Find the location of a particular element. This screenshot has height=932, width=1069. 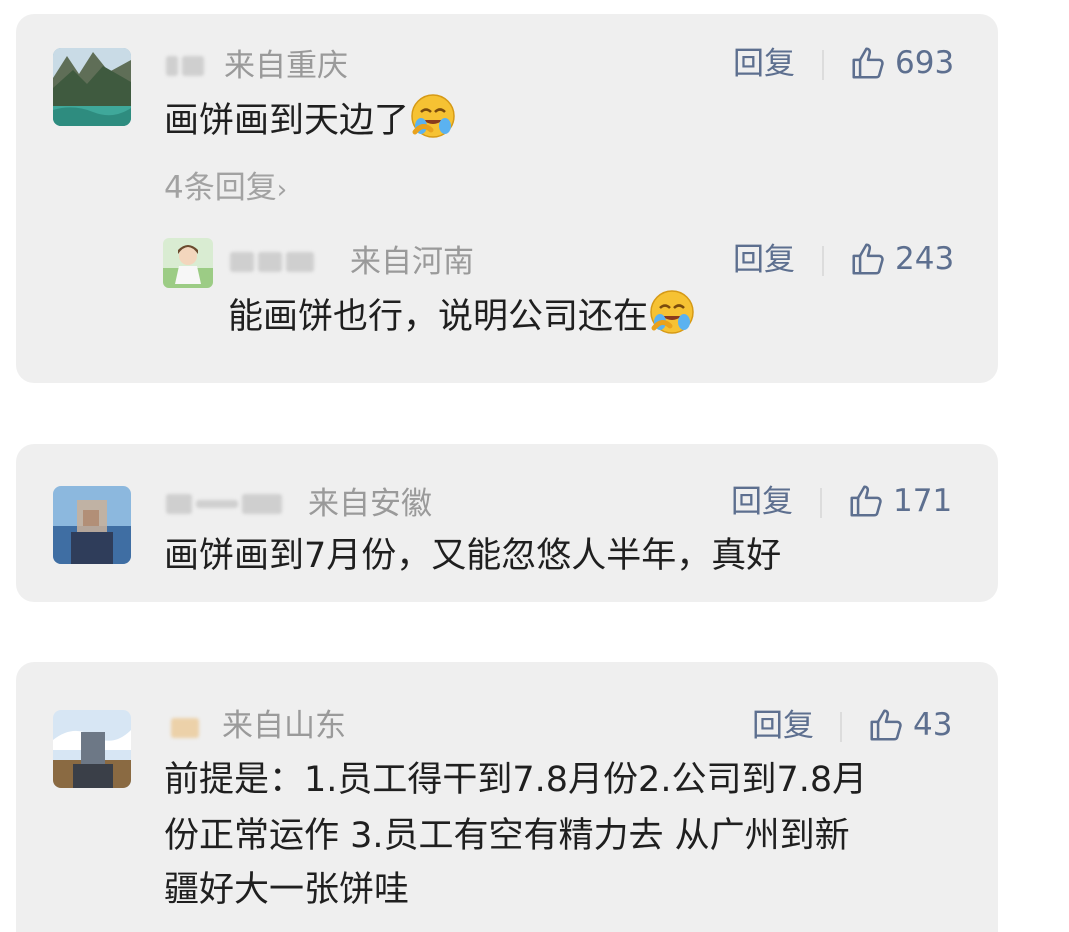

like-count: 243 is located at coordinates (925, 259).